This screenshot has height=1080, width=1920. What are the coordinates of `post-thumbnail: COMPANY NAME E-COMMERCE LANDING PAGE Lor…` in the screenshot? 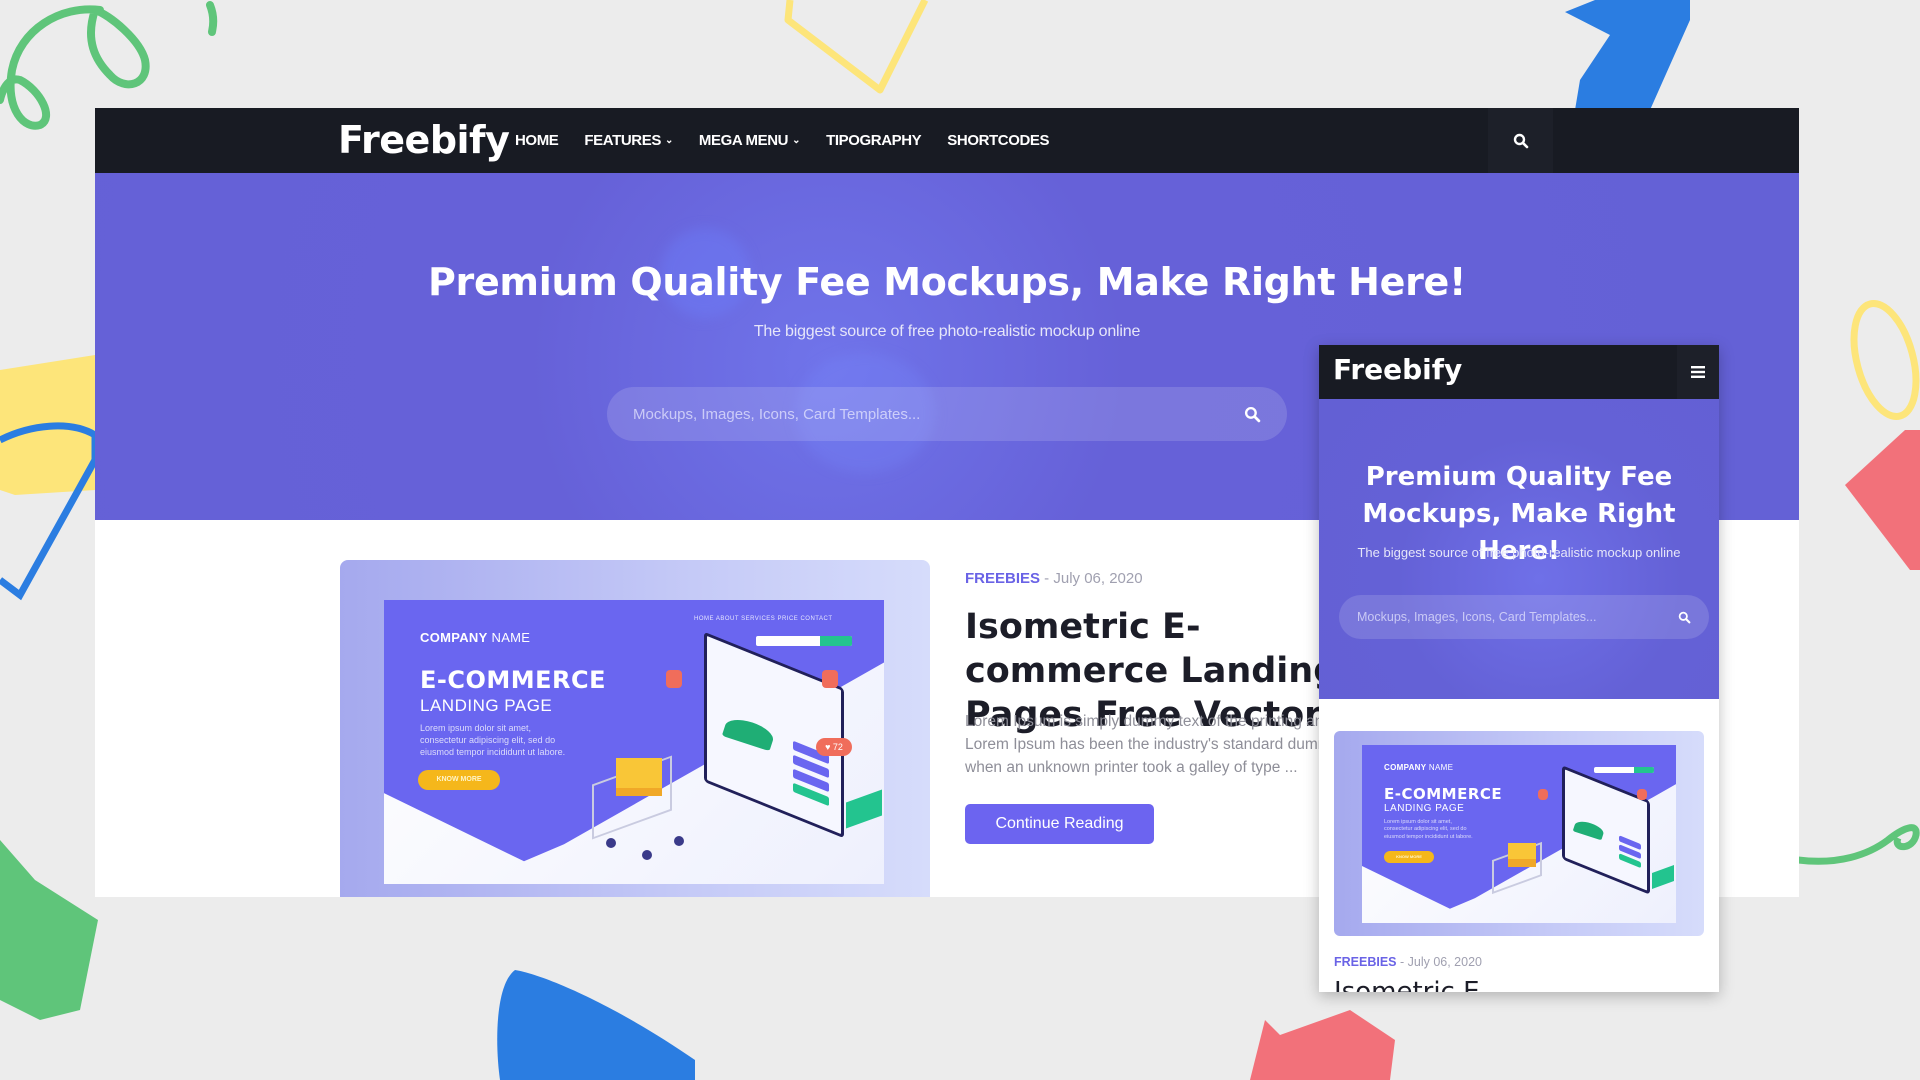 It's located at (635, 728).